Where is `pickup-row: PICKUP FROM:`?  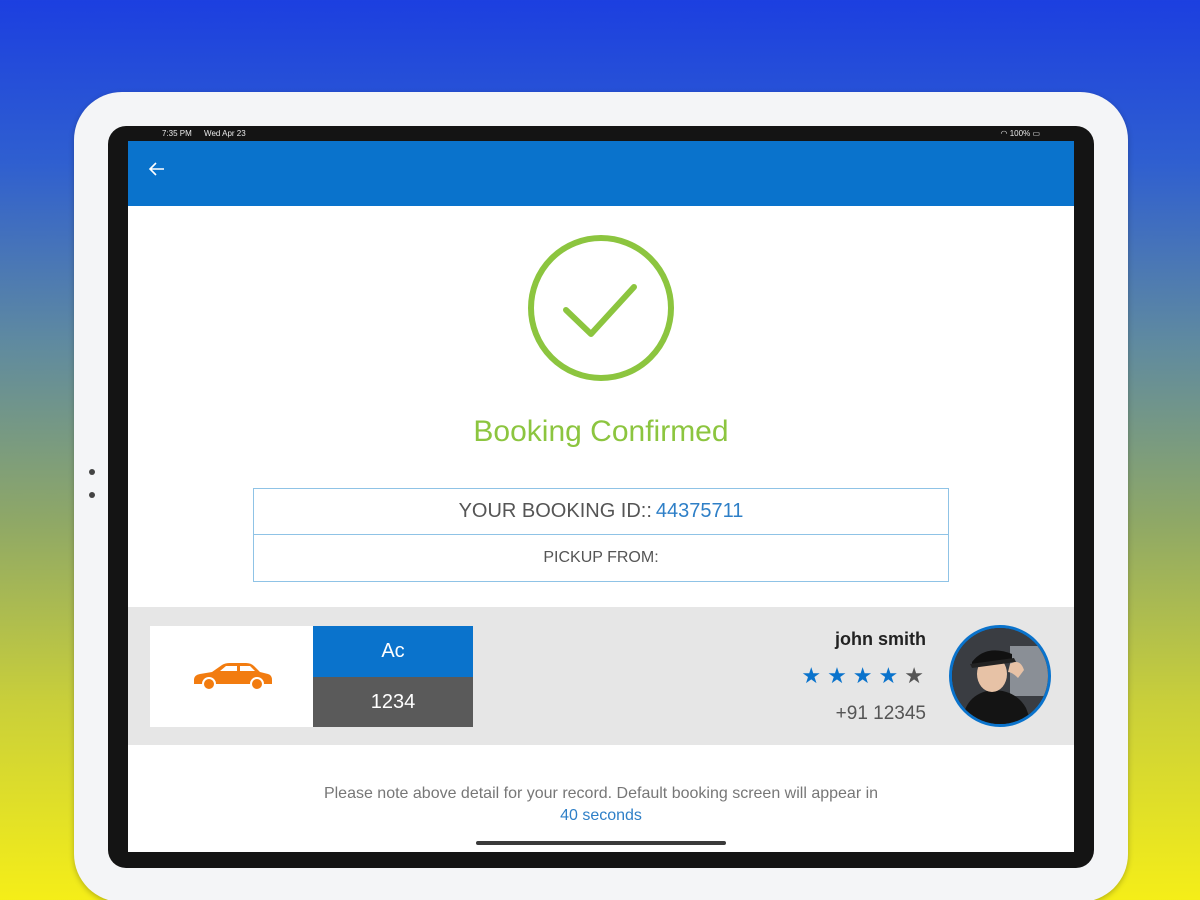 pickup-row: PICKUP FROM: is located at coordinates (601, 558).